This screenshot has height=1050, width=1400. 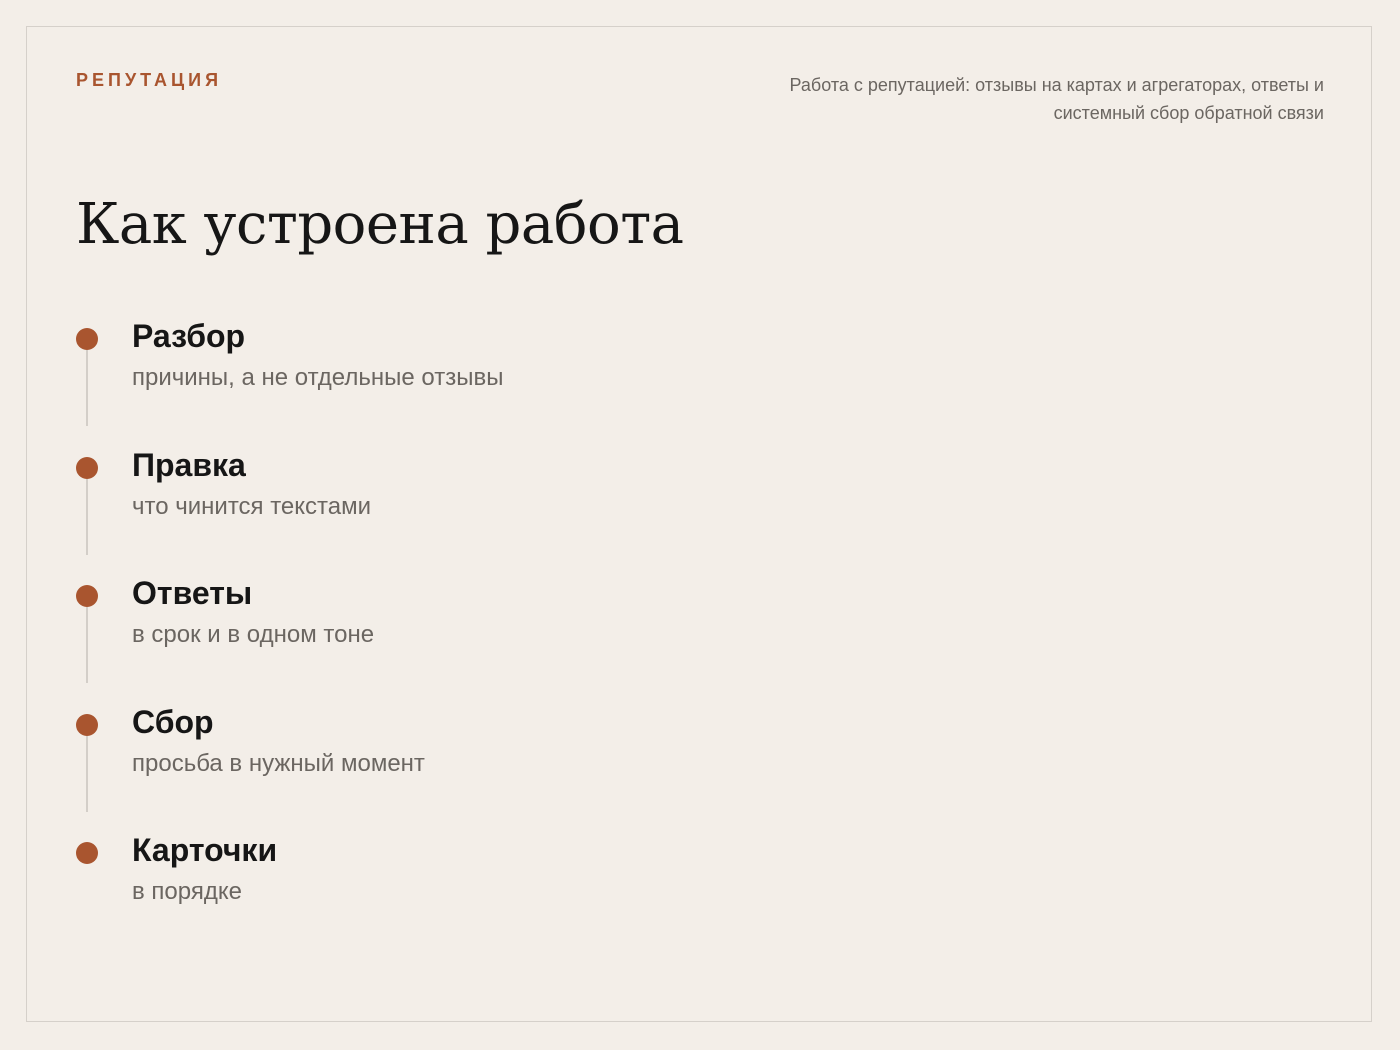 I want to click on step-description: просьба в нужный момент, so click(x=278, y=763).